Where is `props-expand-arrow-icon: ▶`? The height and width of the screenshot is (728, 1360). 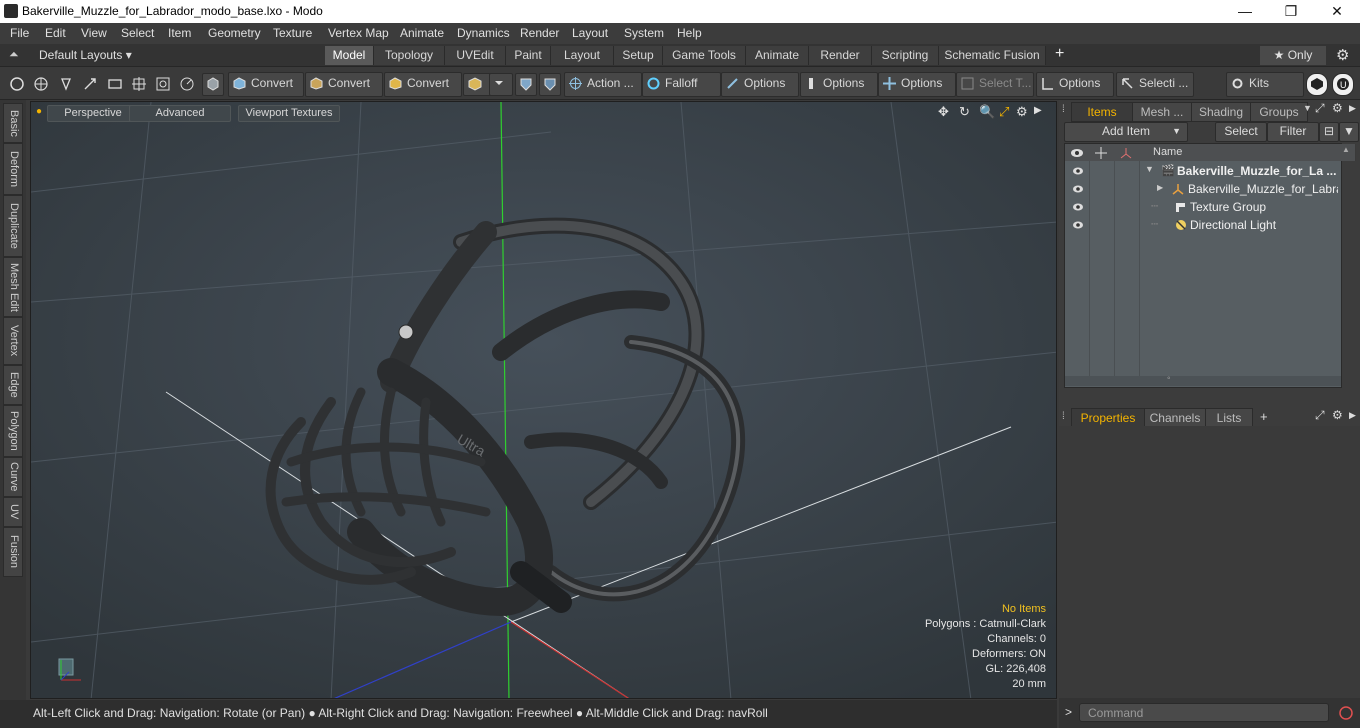
props-expand-arrow-icon: ▶ is located at coordinates (1352, 415).